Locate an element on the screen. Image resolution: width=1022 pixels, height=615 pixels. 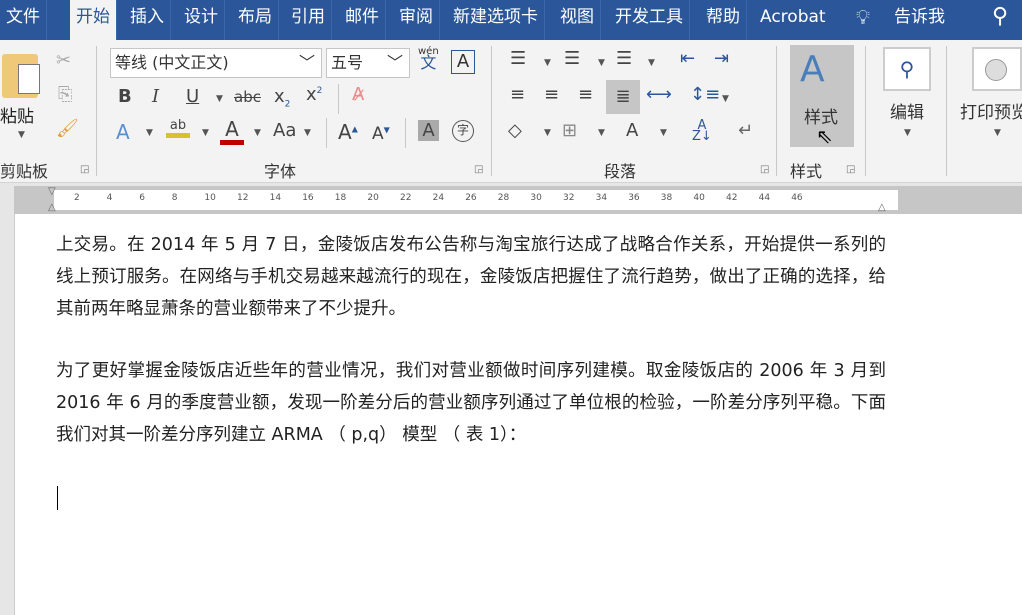
ruler-tick-label: 32 is located at coordinates (569, 198).